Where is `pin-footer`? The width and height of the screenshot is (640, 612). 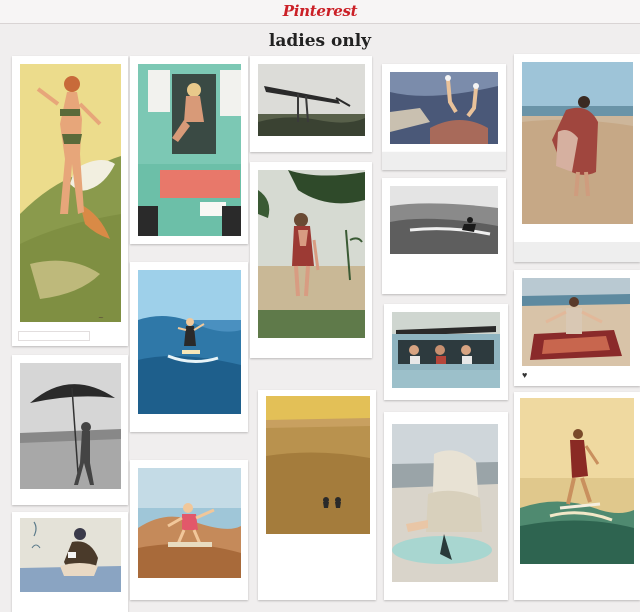
pin-footer is located at coordinates (577, 252).